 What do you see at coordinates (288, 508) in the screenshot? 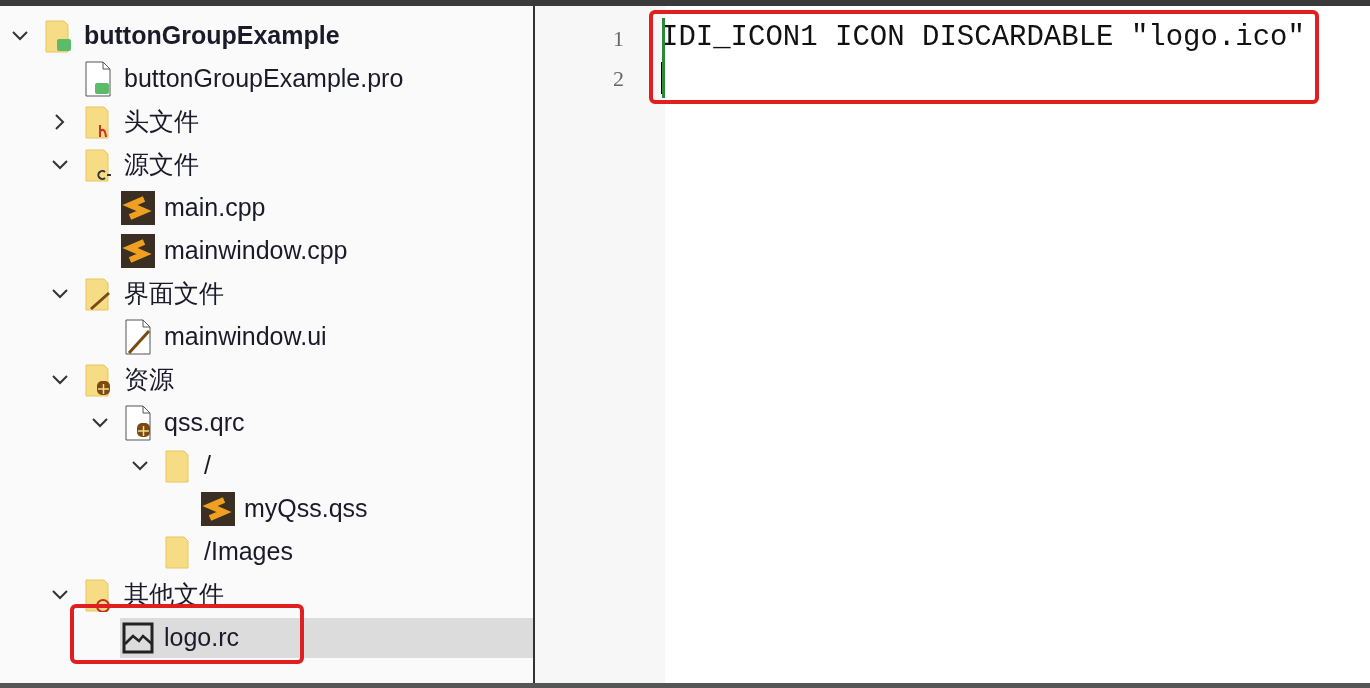
I see `tree-item: myQss.qss` at bounding box center [288, 508].